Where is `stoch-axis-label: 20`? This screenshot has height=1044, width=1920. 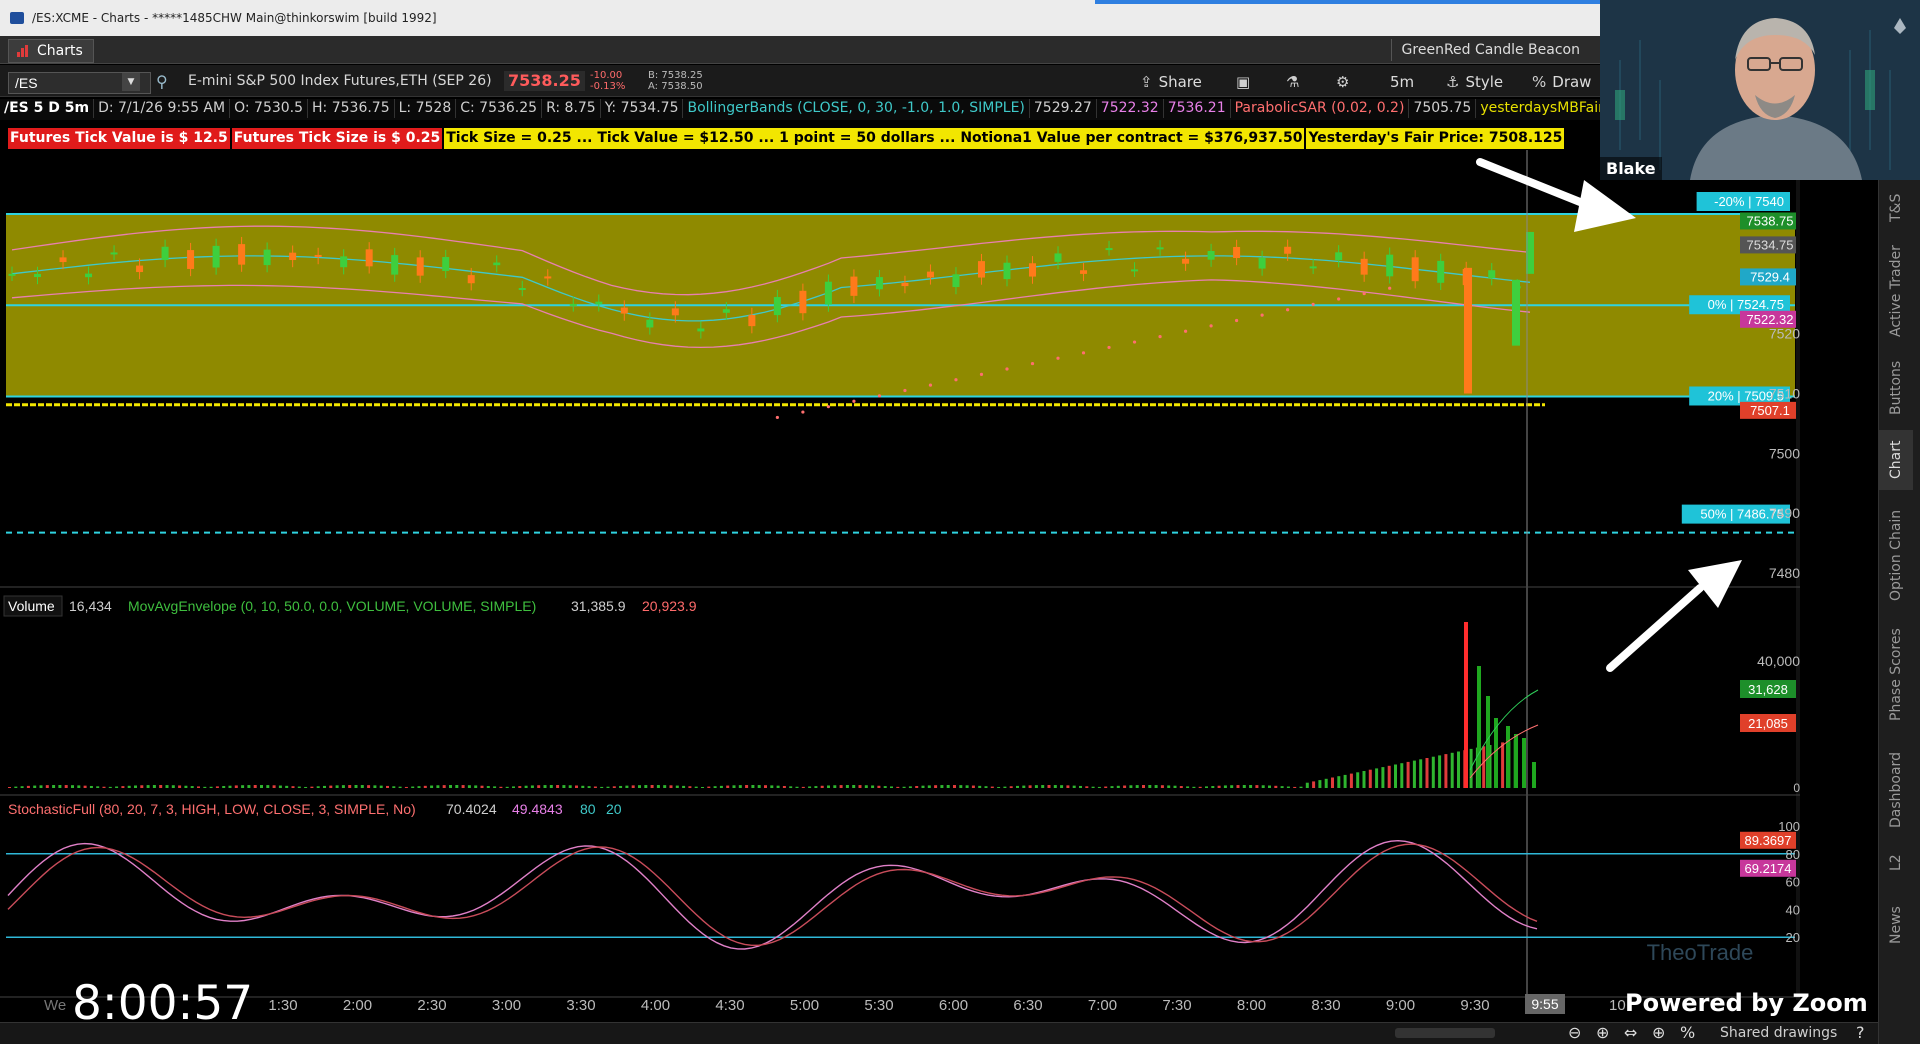 stoch-axis-label: 20 is located at coordinates (1793, 937).